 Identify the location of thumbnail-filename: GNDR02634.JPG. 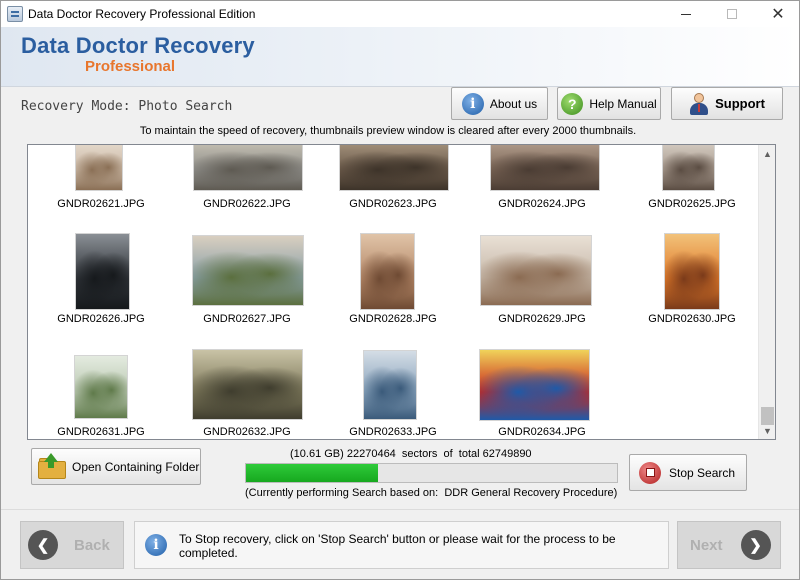
(542, 432).